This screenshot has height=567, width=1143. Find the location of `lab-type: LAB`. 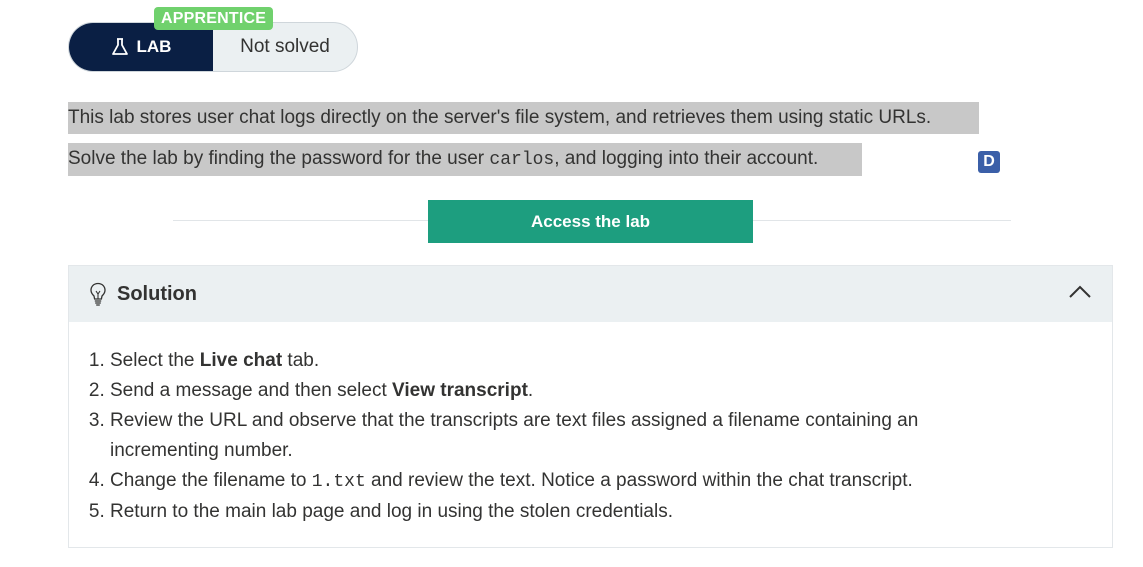

lab-type: LAB is located at coordinates (141, 47).